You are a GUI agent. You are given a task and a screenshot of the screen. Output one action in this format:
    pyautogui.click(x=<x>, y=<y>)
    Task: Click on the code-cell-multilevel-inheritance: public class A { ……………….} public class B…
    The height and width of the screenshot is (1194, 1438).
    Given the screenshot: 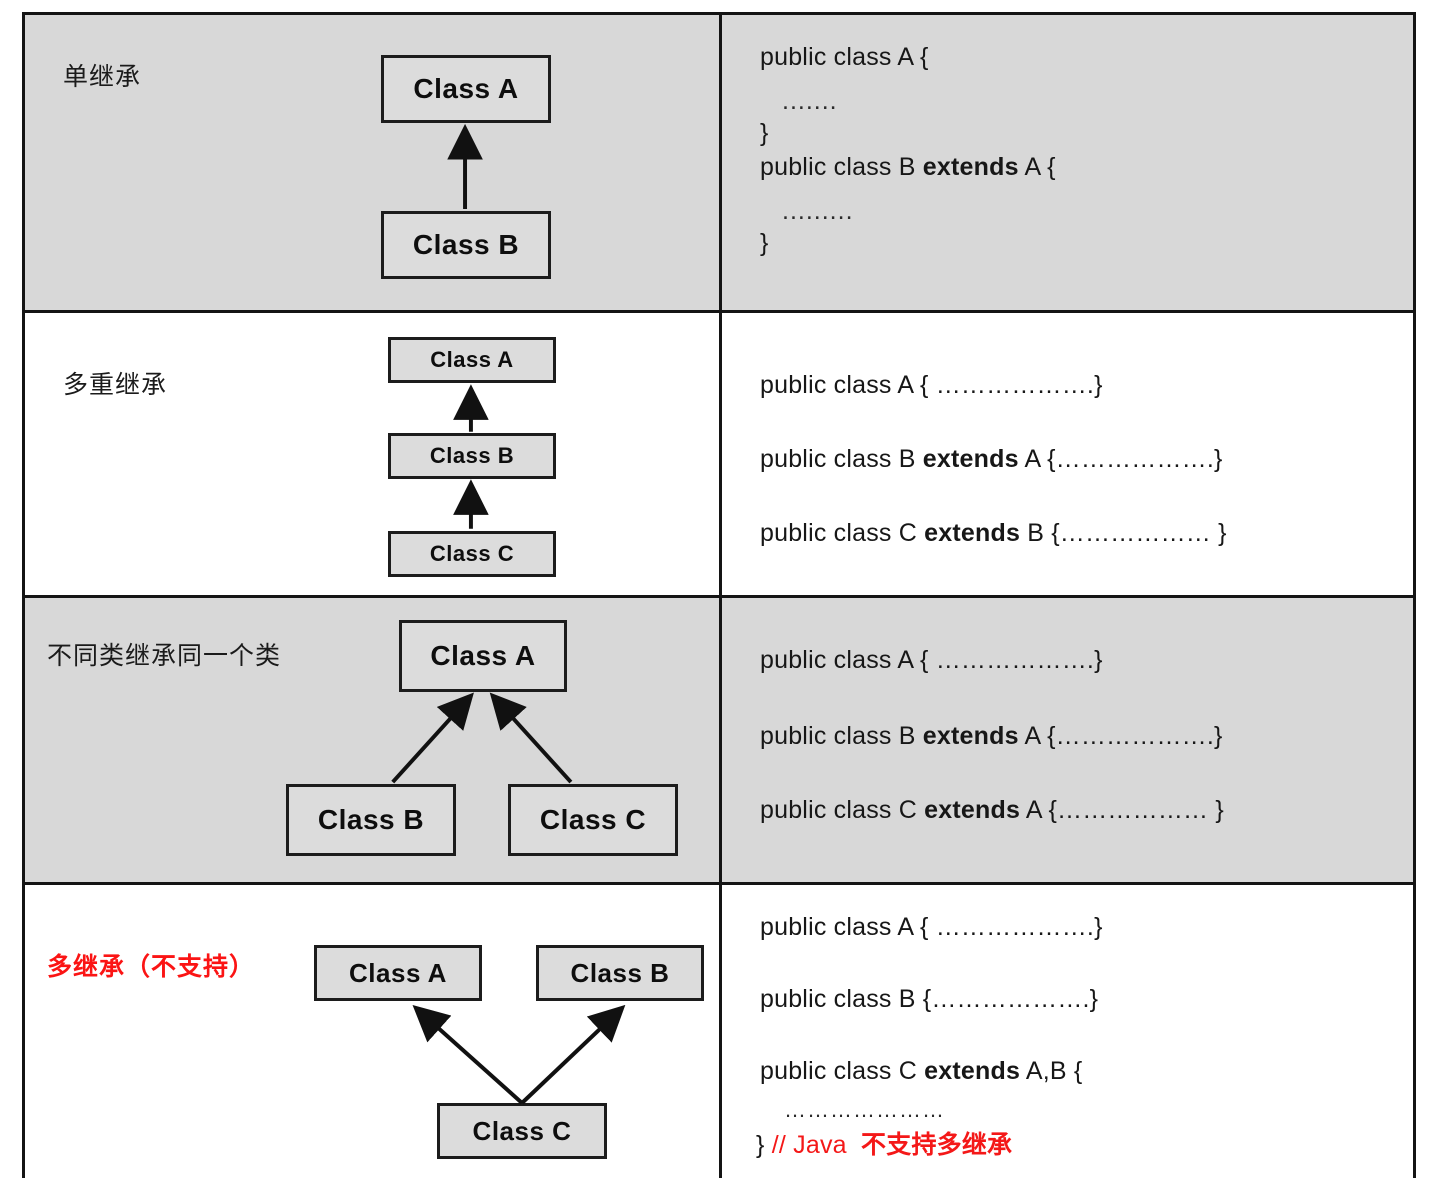 What is the action you would take?
    pyautogui.click(x=1066, y=454)
    